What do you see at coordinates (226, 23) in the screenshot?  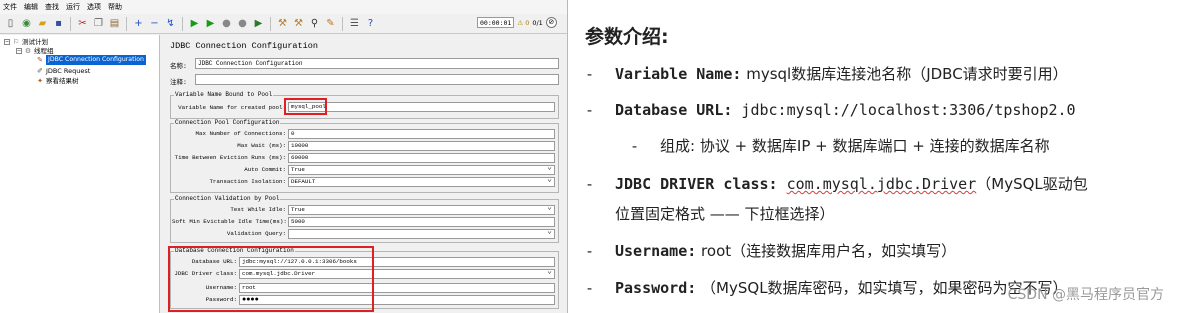 I see `stop-icon: ●` at bounding box center [226, 23].